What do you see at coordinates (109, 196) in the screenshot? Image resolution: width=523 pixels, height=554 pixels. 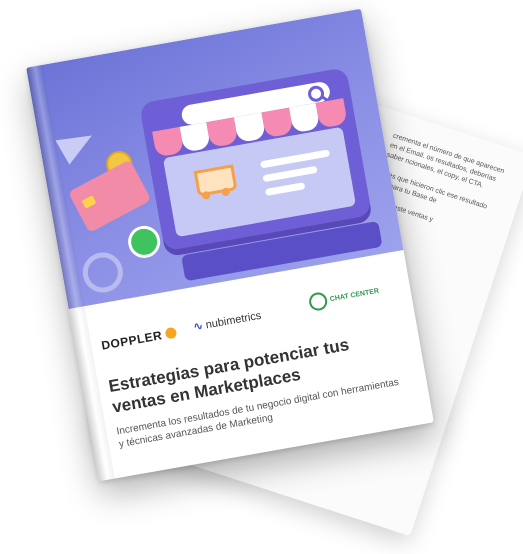 I see `credit-card-icon` at bounding box center [109, 196].